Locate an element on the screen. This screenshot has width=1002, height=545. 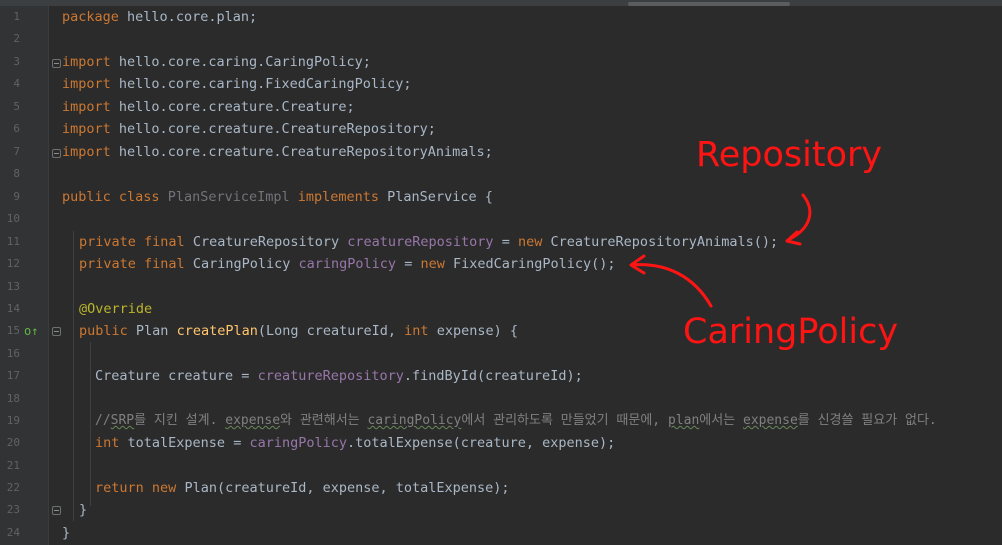
repository-arrow-icon is located at coordinates (798, 219).